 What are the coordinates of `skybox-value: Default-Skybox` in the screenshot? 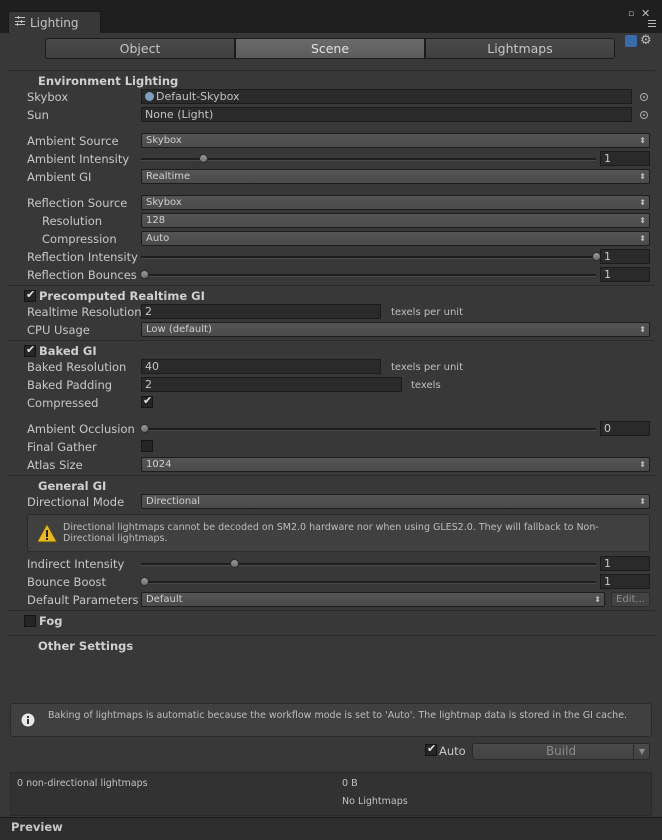 It's located at (198, 96).